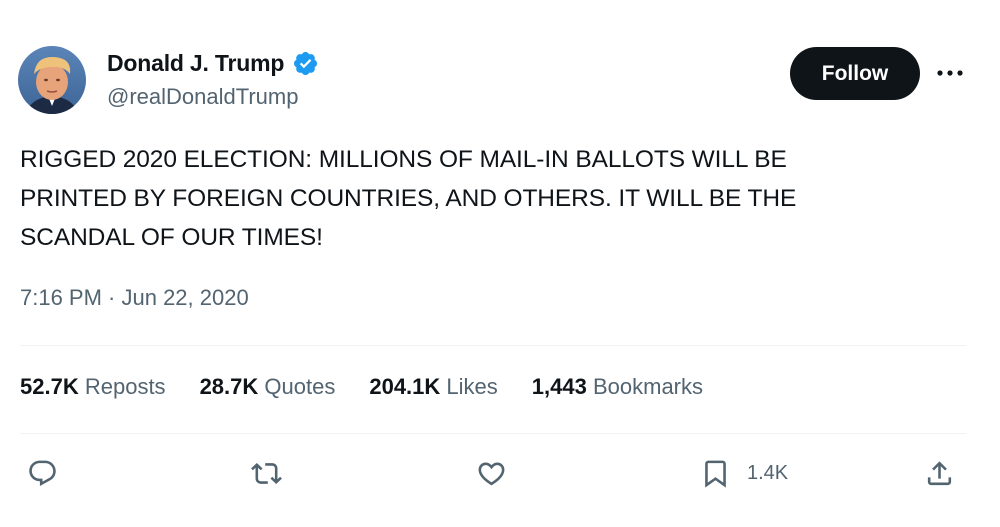  What do you see at coordinates (648, 386) in the screenshot?
I see `stat-label: Bookmarks` at bounding box center [648, 386].